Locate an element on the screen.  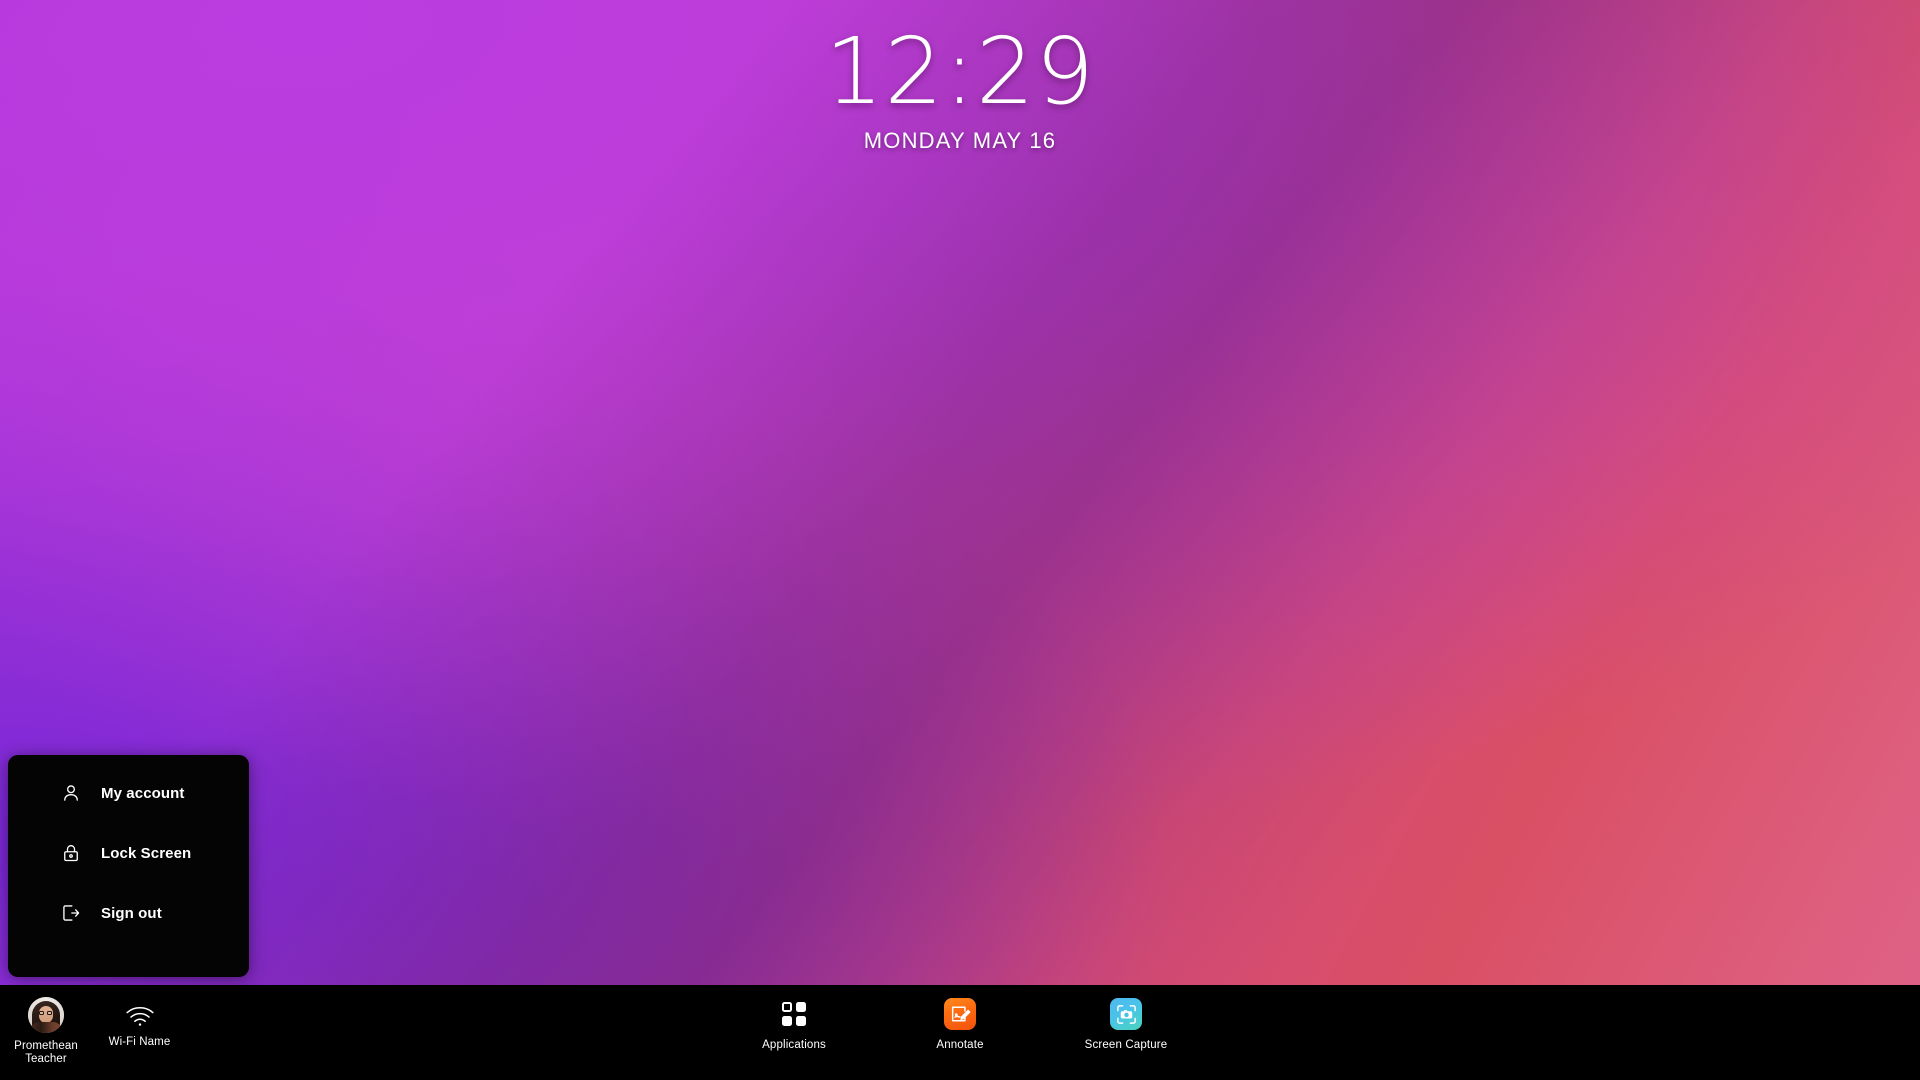
menu-item-my-account: My account is located at coordinates (128, 793).